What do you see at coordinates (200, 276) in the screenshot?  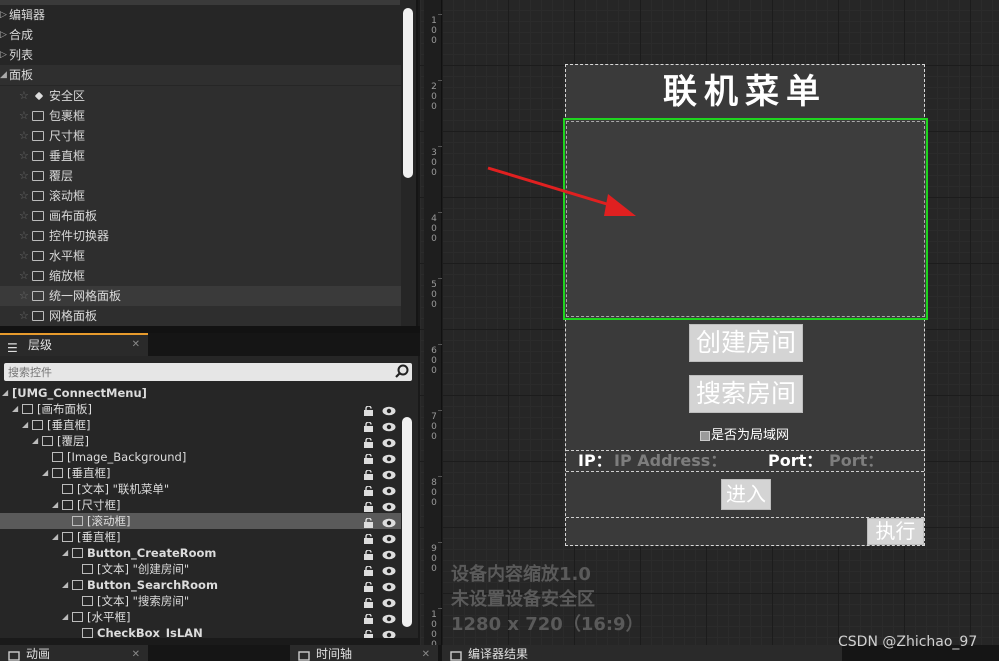 I see `palette-item: ☆ 缩放框` at bounding box center [200, 276].